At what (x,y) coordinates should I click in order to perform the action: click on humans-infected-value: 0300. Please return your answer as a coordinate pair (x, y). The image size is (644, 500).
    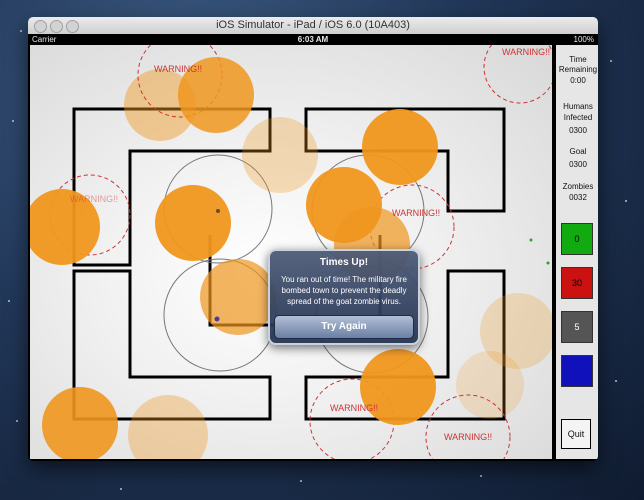
    Looking at the image, I should click on (578, 130).